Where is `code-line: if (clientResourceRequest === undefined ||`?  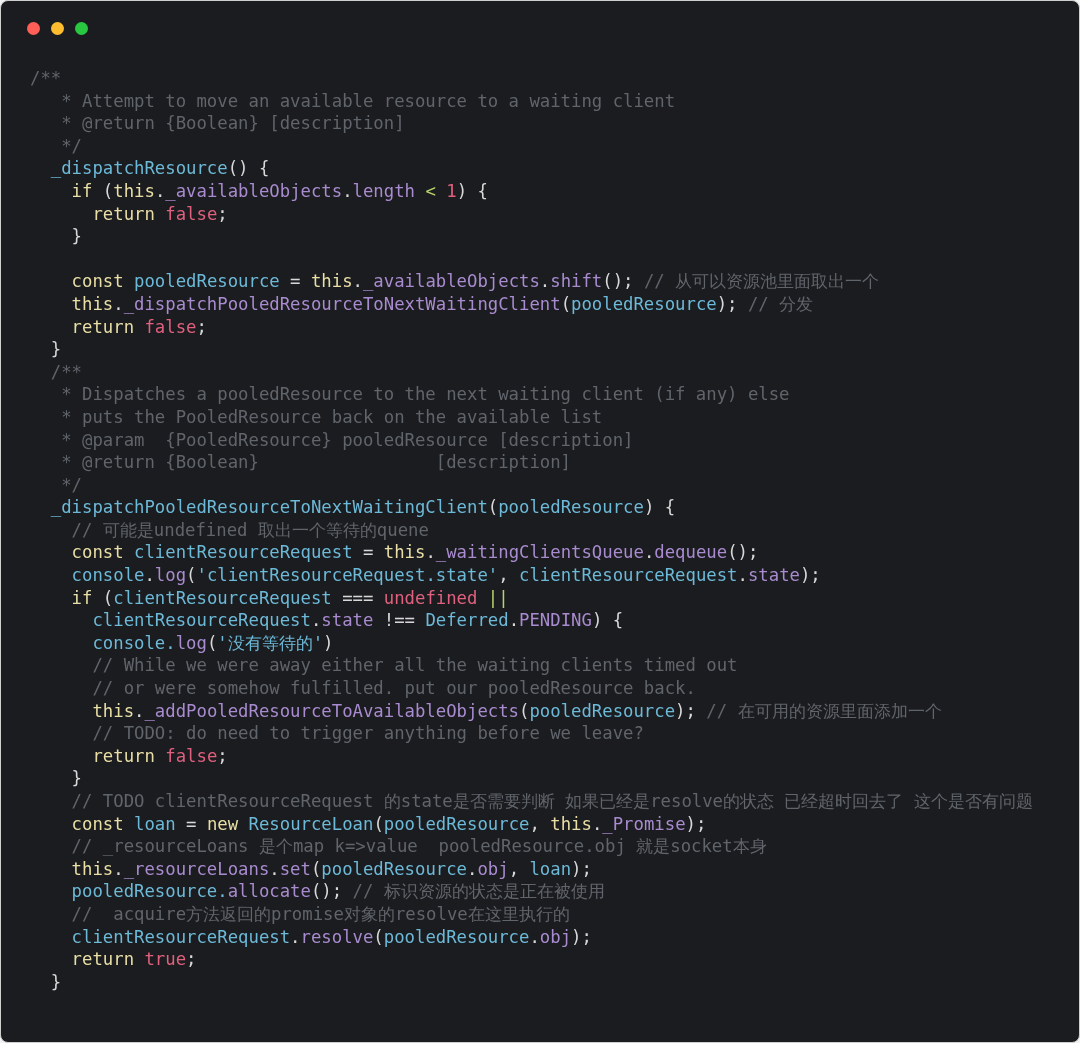
code-line: if (clientResourceRequest === undefined || is located at coordinates (289, 598).